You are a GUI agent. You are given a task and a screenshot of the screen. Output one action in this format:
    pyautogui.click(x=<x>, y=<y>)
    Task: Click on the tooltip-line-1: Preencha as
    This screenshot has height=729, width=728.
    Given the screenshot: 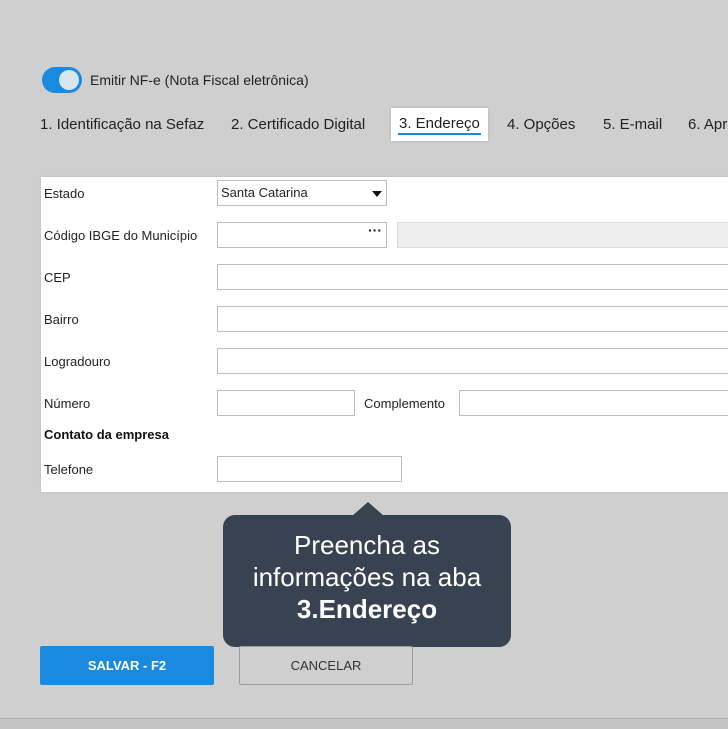 What is the action you would take?
    pyautogui.click(x=367, y=545)
    